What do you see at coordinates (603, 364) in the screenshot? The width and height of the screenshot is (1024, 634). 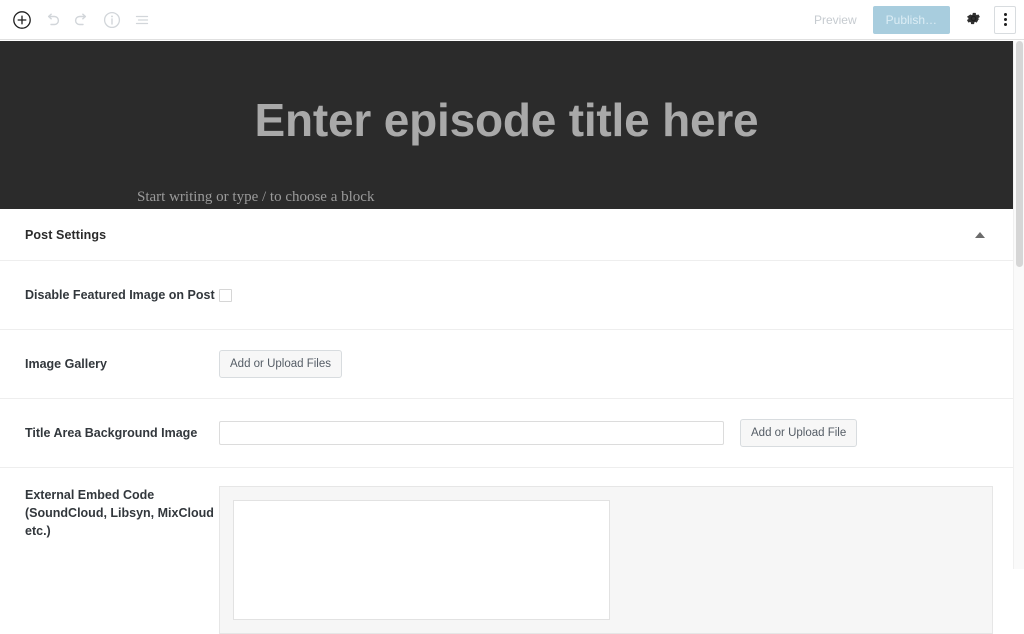 I see `field-control-image-gallery: Add or Upload Files` at bounding box center [603, 364].